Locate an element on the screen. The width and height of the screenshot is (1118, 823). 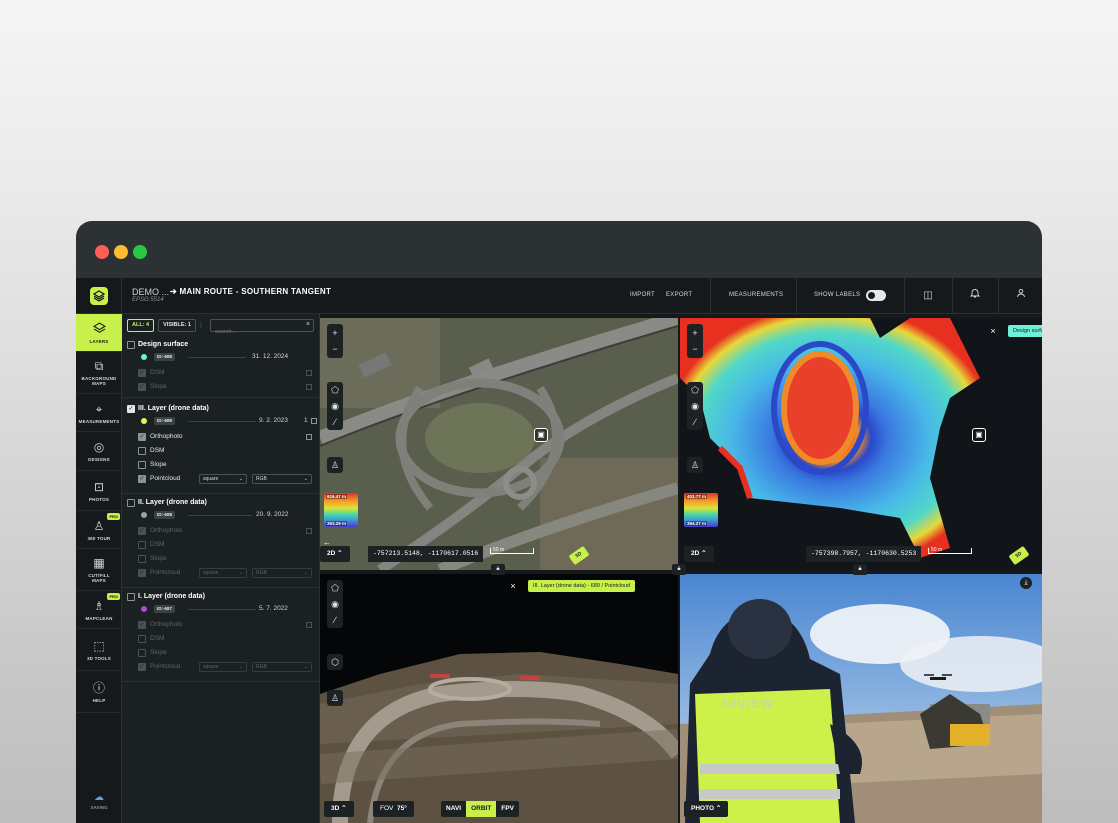
layer-group-checkbox: ✓ is located at coordinates (131, 409).